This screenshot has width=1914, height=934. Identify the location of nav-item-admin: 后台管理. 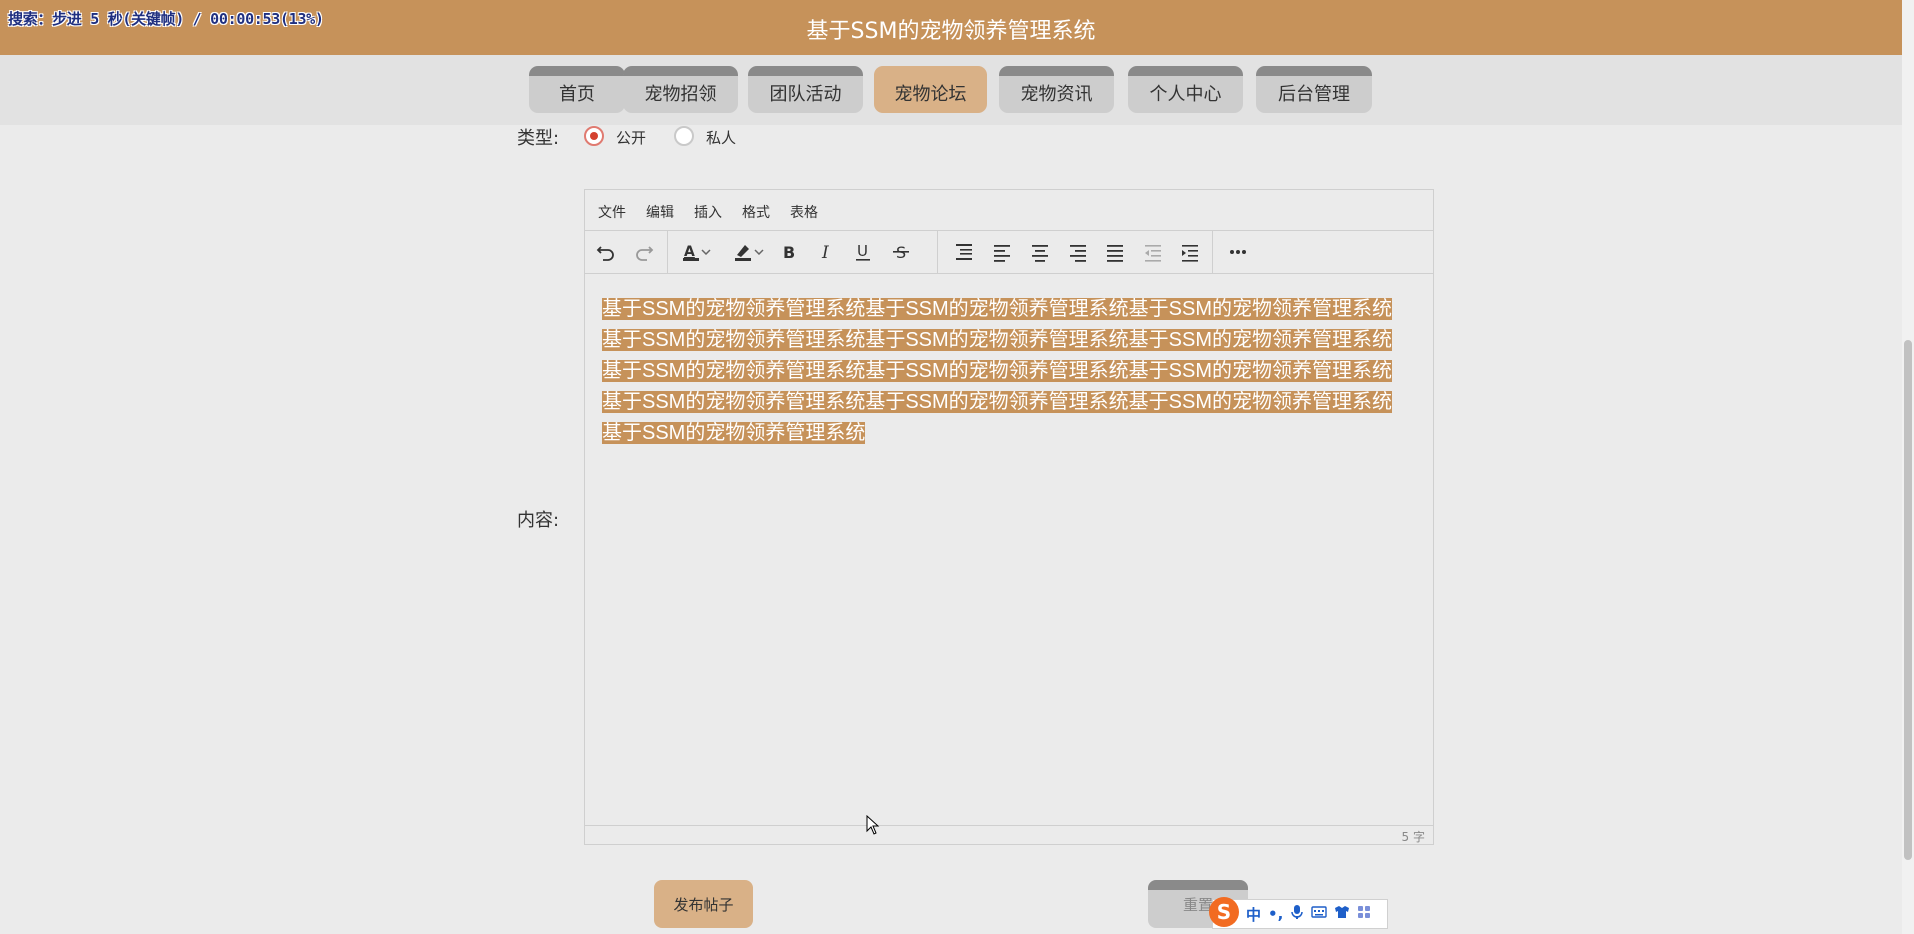
(1314, 89).